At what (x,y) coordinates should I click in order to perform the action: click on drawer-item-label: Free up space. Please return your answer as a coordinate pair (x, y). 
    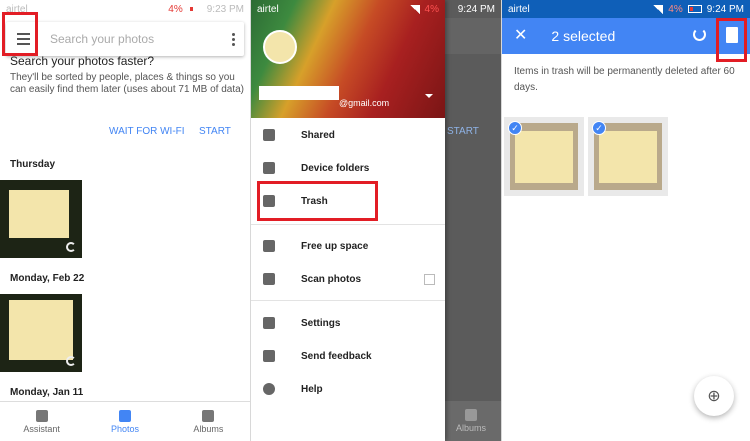
    Looking at the image, I should click on (335, 246).